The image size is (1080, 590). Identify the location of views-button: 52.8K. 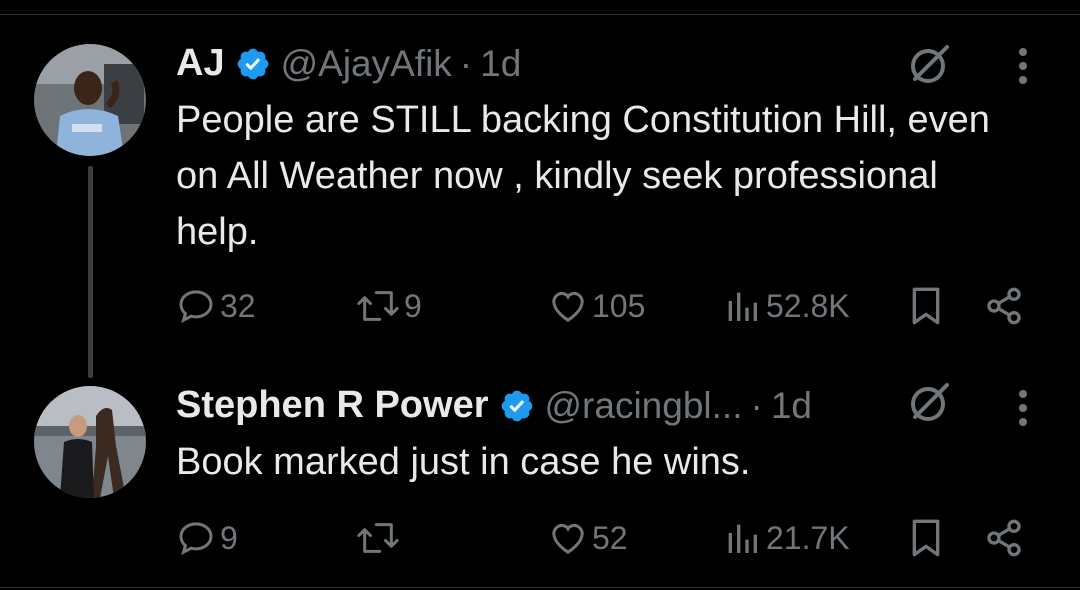
(786, 306).